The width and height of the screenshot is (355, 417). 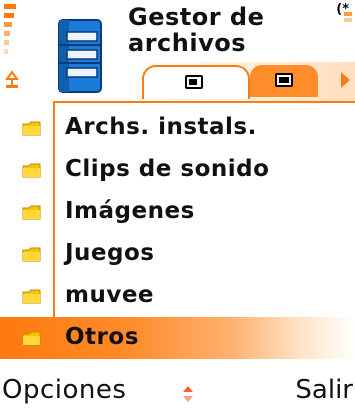 I want to click on options-softkey: Opciones, so click(x=64, y=390).